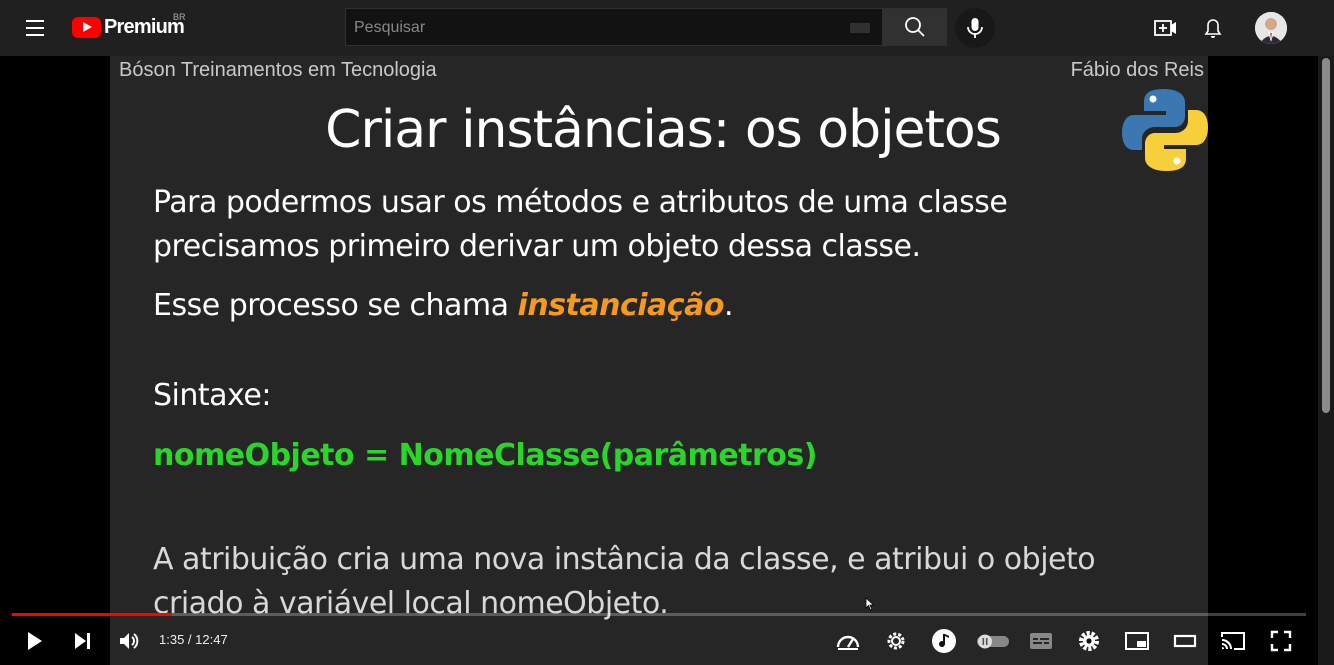  I want to click on create-video-icon, so click(1165, 28).